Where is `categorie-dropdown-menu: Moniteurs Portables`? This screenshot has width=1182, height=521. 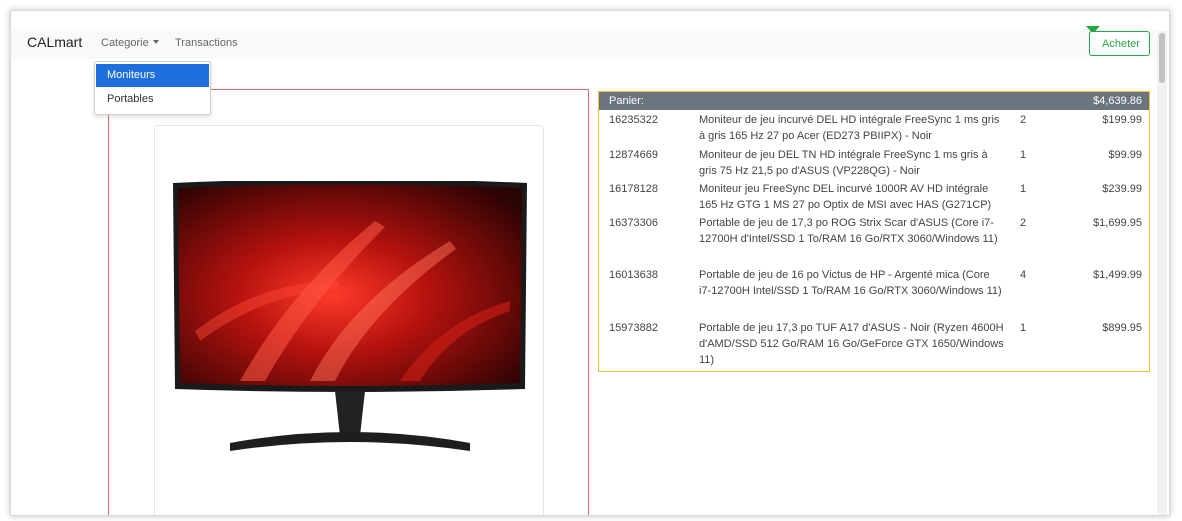 categorie-dropdown-menu: Moniteurs Portables is located at coordinates (152, 88).